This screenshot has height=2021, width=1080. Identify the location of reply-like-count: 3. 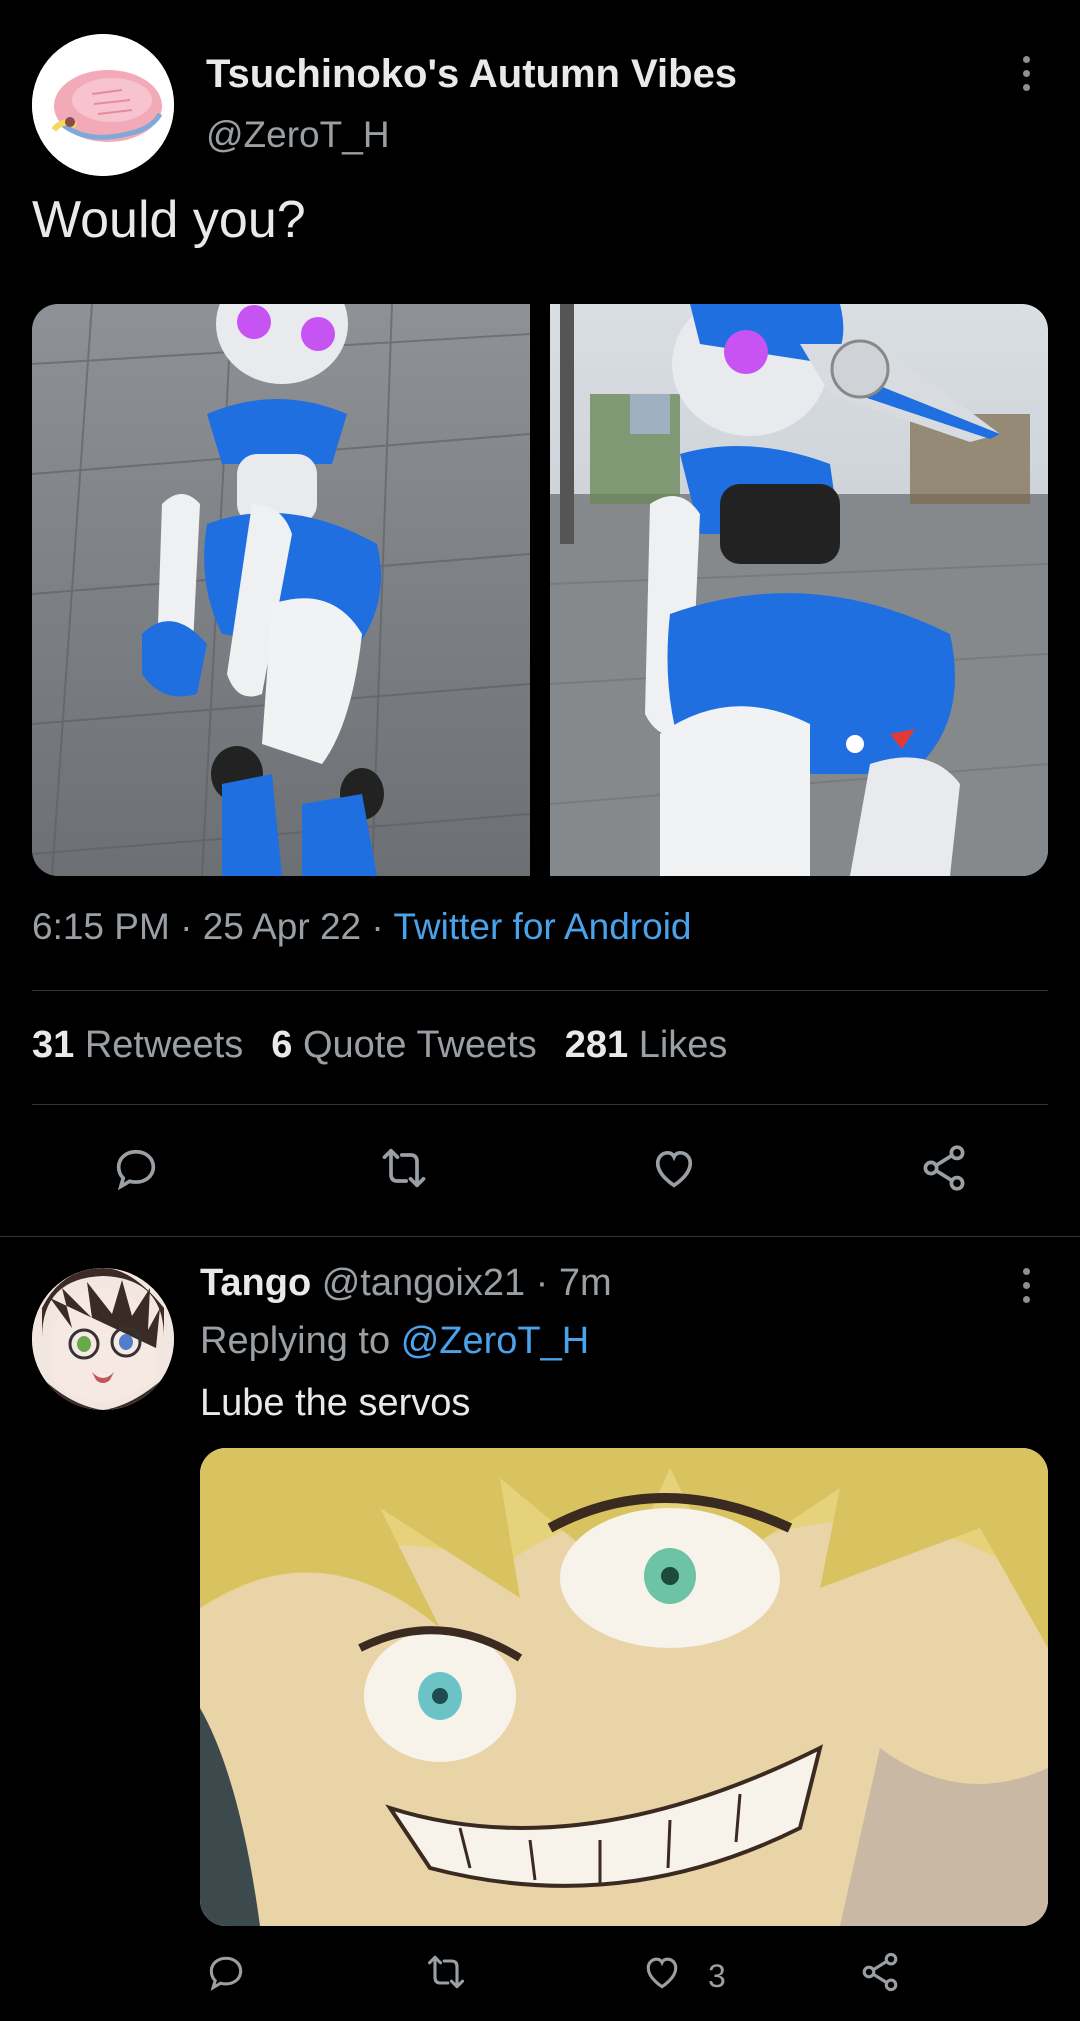
(717, 1976).